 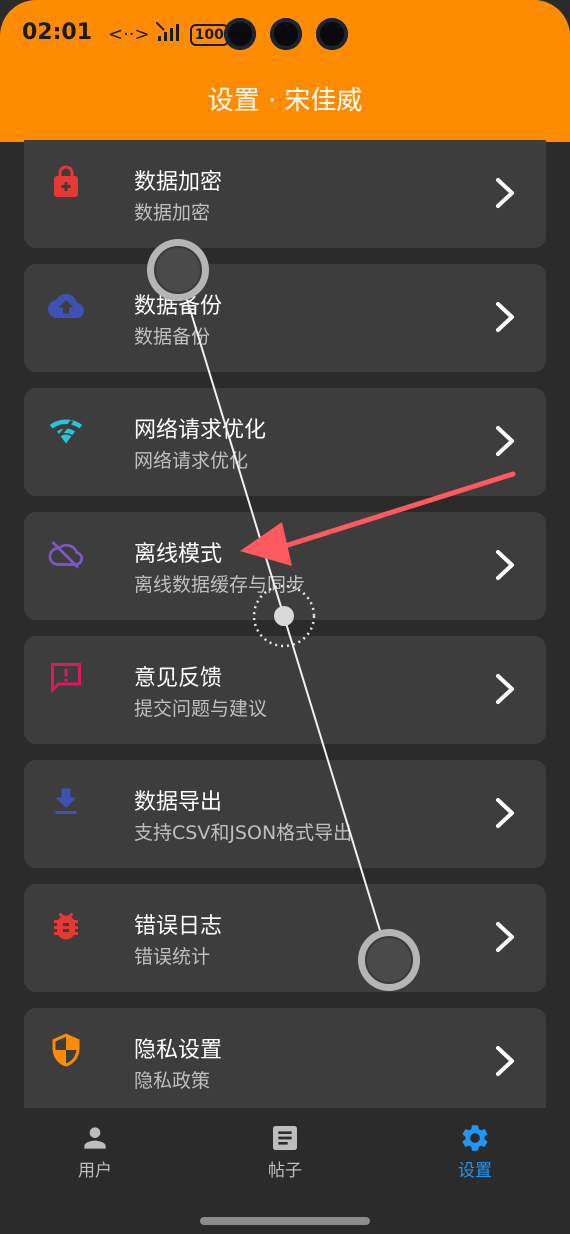 I want to click on status-time: 02:01, so click(x=57, y=32).